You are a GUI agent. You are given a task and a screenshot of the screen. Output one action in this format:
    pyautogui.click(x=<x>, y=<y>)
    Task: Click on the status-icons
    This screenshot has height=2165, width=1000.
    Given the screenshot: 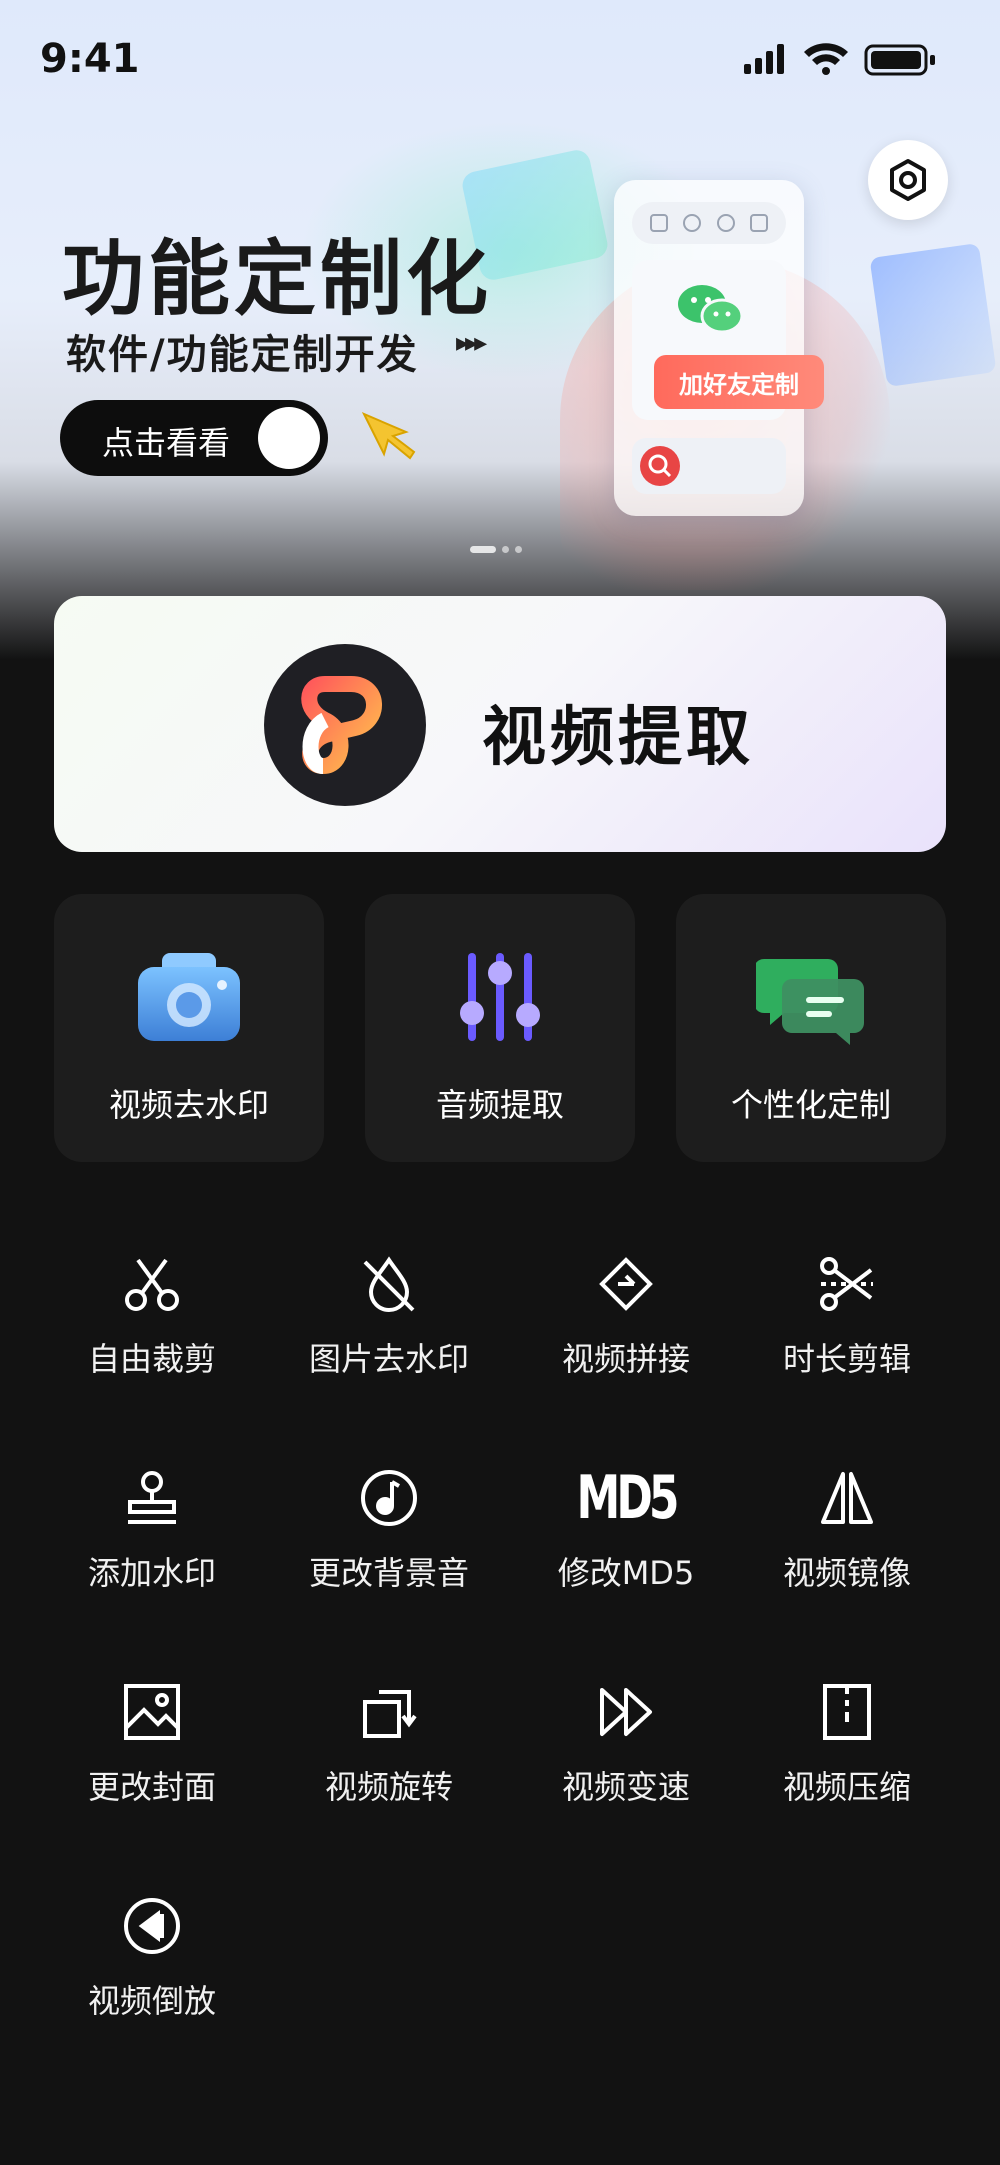 What is the action you would take?
    pyautogui.click(x=839, y=59)
    